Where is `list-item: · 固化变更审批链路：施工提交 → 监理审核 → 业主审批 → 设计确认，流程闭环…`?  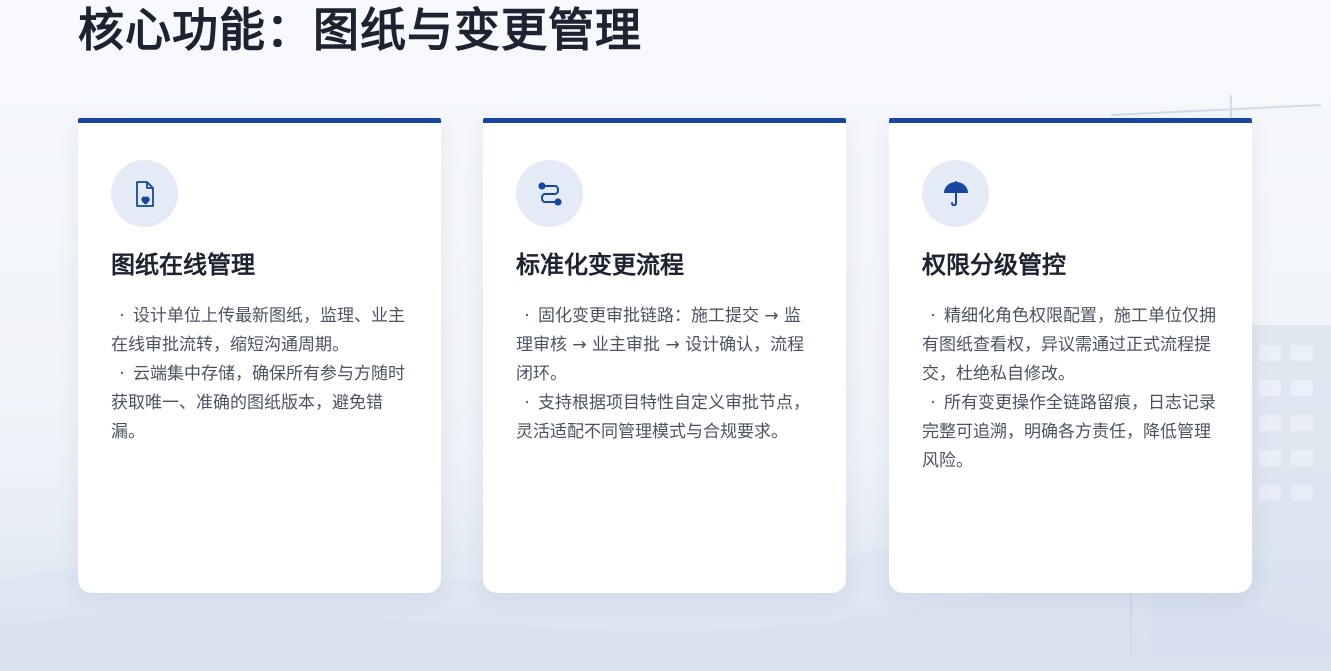
list-item: · 固化变更审批链路：施工提交 → 监理审核 → 业主审批 → 设计确认，流程闭环… is located at coordinates (667, 345).